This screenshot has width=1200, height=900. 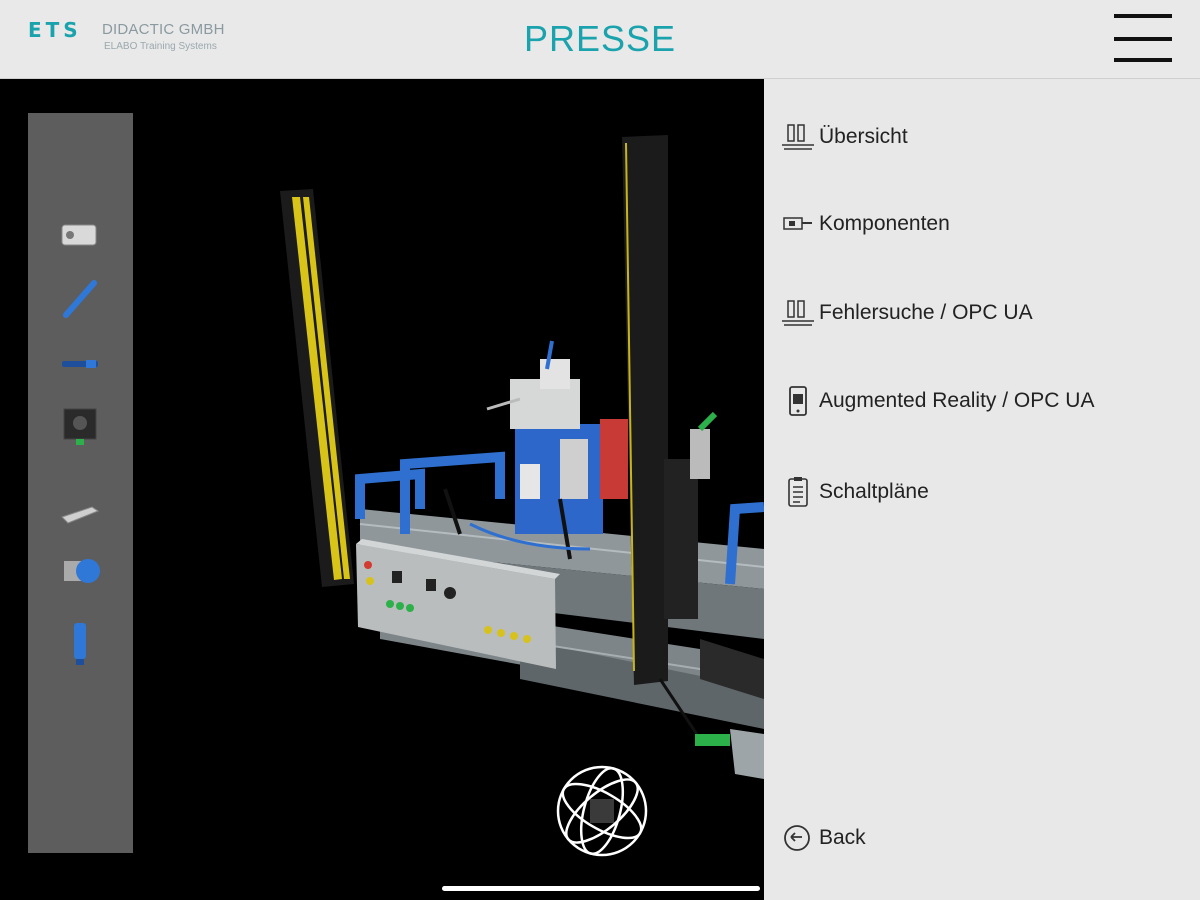 What do you see at coordinates (798, 137) in the screenshot?
I see `overview-icon` at bounding box center [798, 137].